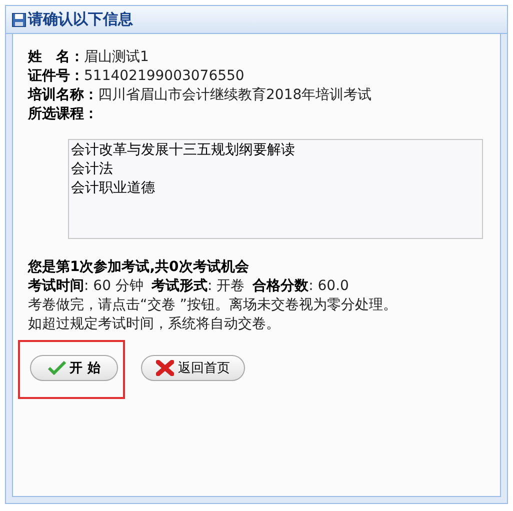  I want to click on checkmark-icon, so click(57, 368).